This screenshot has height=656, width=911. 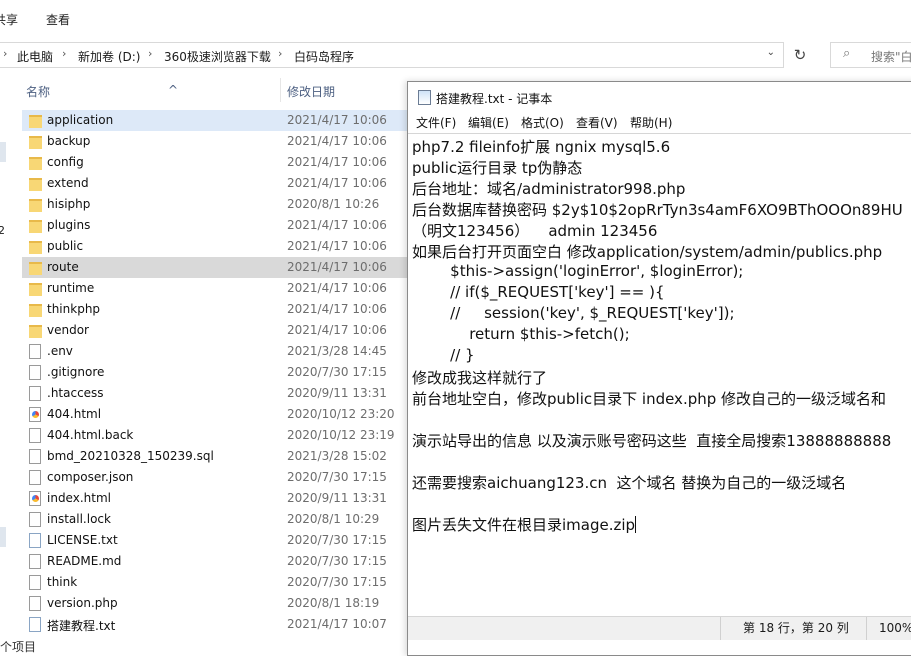 What do you see at coordinates (521, 334) in the screenshot?
I see `text-line: return $this->fetch();` at bounding box center [521, 334].